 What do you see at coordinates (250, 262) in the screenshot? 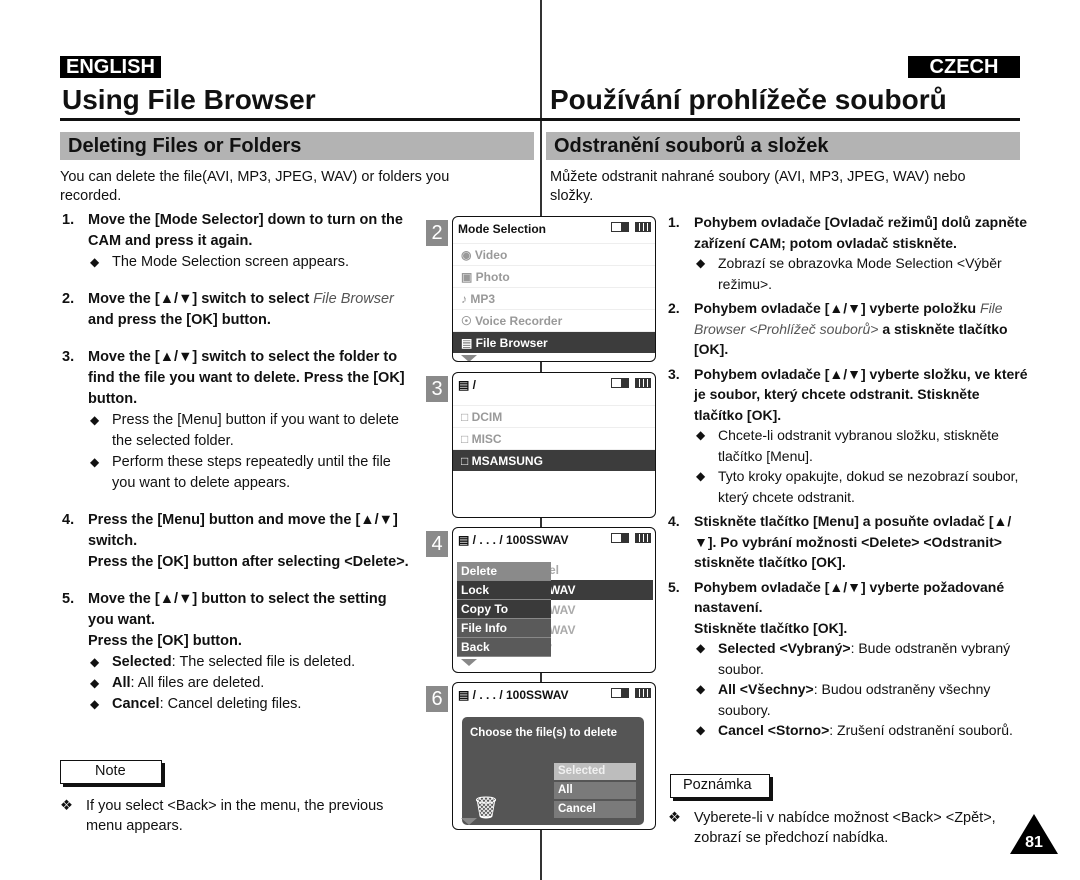
I see `bullet: The Mode Selection screen appears.` at bounding box center [250, 262].